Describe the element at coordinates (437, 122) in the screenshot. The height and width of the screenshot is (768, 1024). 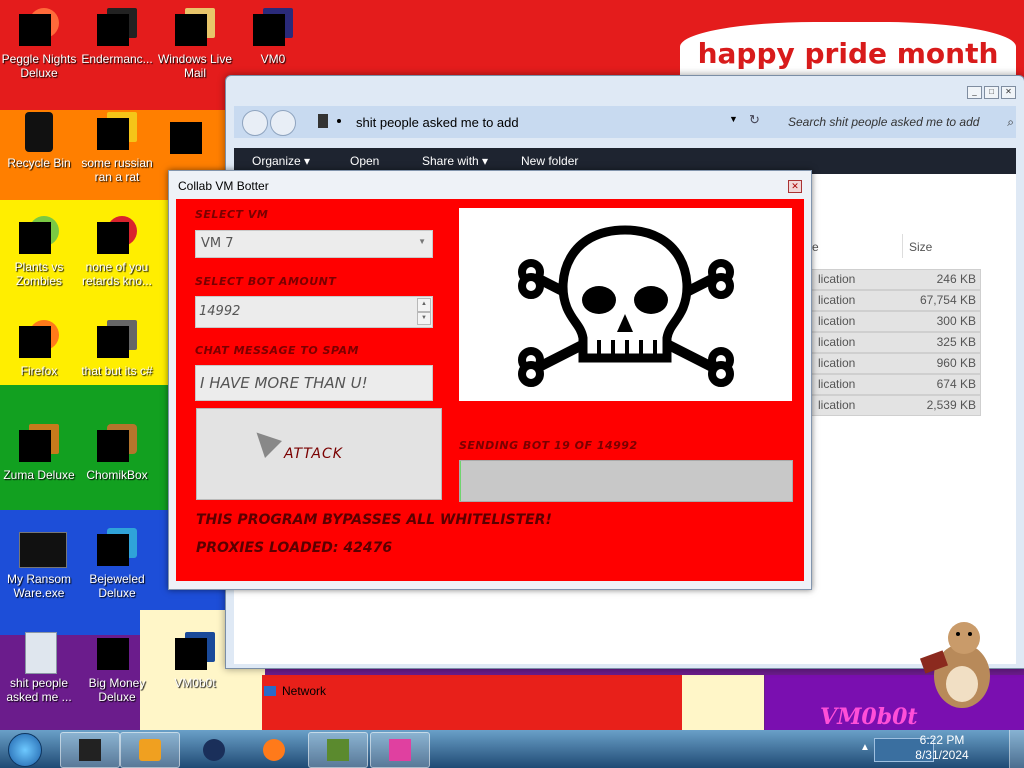
I see `address-path: shit people asked me to add` at that location.